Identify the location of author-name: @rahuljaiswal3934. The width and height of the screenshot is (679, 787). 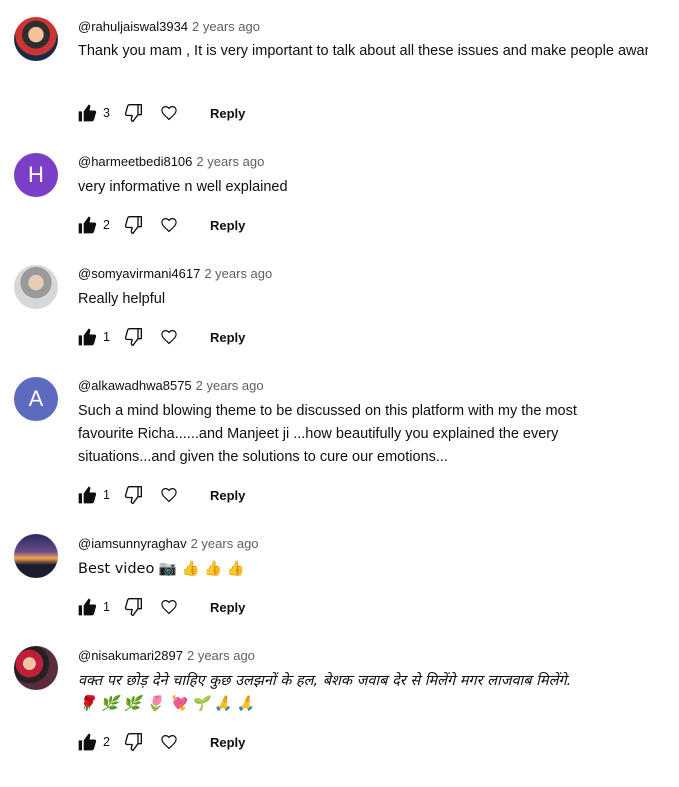
(133, 26).